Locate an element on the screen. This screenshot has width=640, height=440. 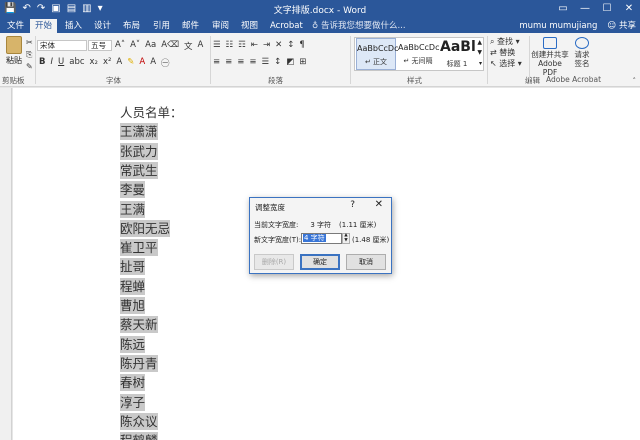
clear-format-icon: A⌫ is located at coordinates (170, 46).